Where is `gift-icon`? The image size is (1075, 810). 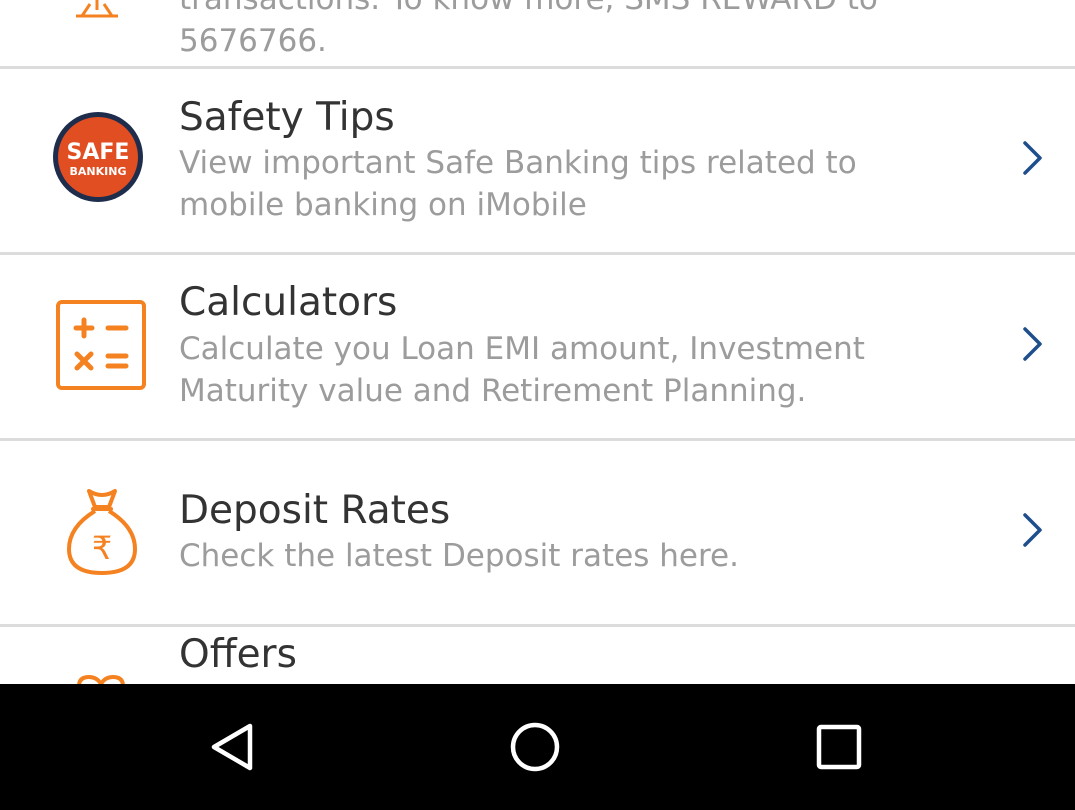 gift-icon is located at coordinates (101, 679).